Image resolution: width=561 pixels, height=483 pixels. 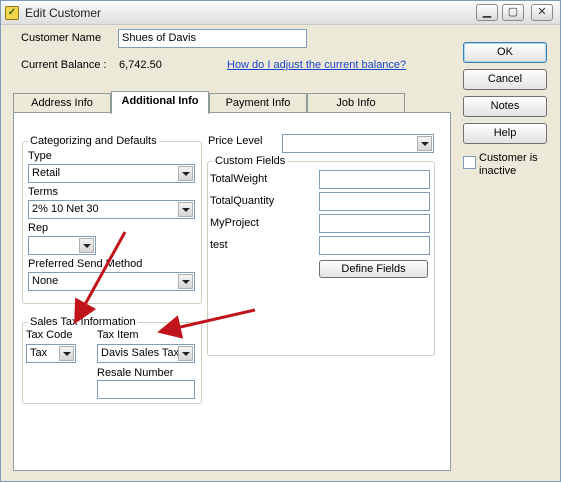 What do you see at coordinates (505, 52) in the screenshot?
I see `ok-button: OK` at bounding box center [505, 52].